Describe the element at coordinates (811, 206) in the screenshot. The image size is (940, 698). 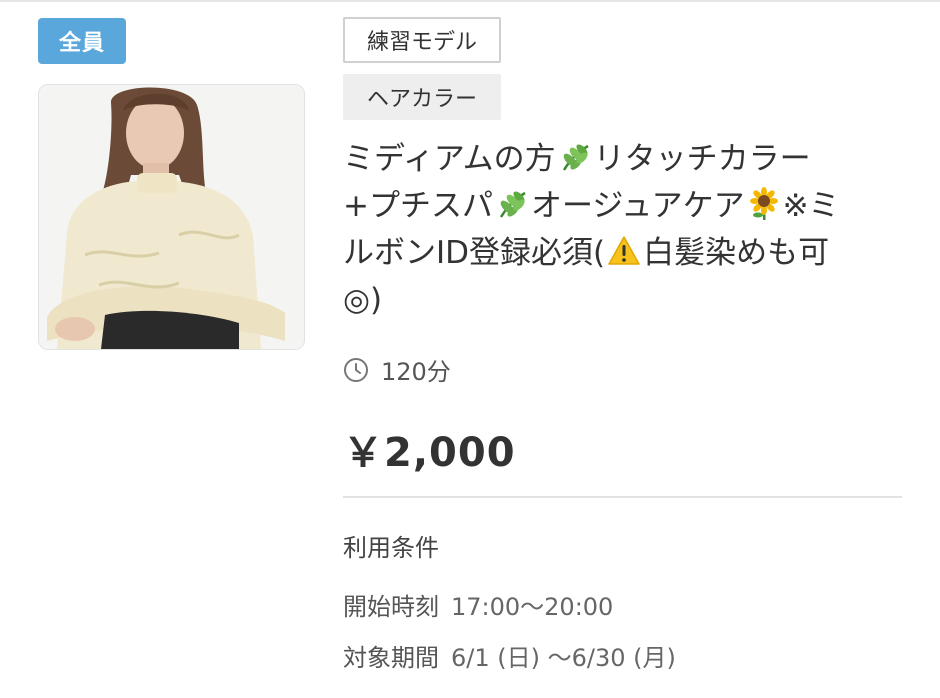
I see `title-text: ※ミ` at that location.